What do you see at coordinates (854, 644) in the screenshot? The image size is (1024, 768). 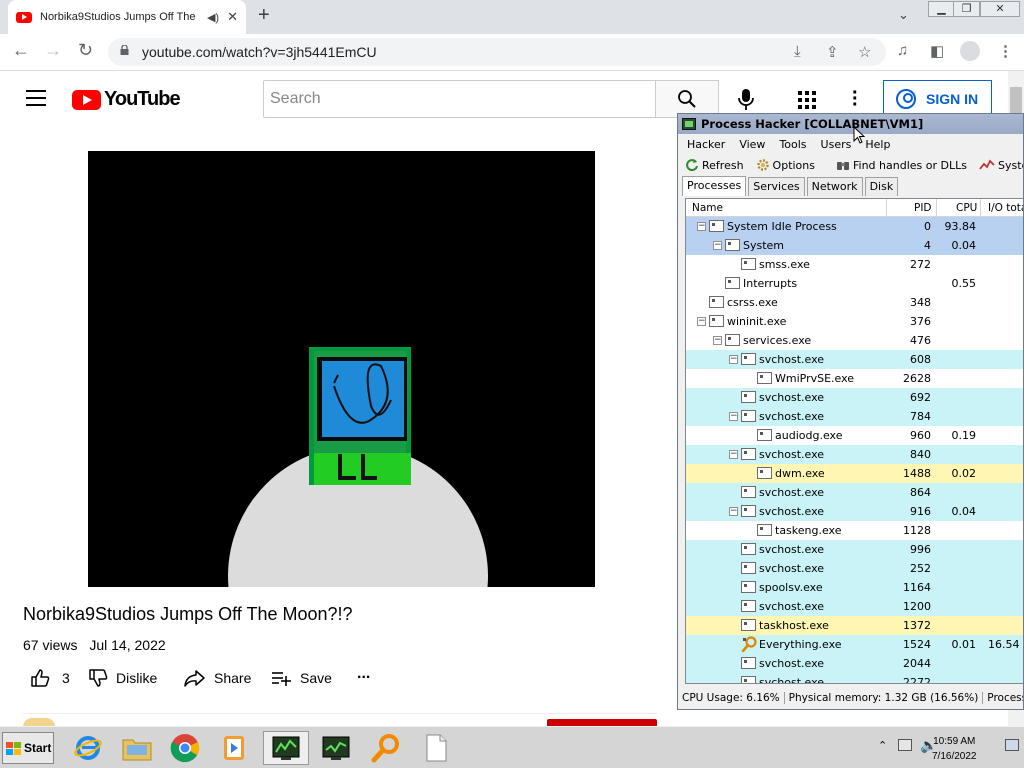 I see `process-row: Everything.exe 1524 0.01 16.54` at bounding box center [854, 644].